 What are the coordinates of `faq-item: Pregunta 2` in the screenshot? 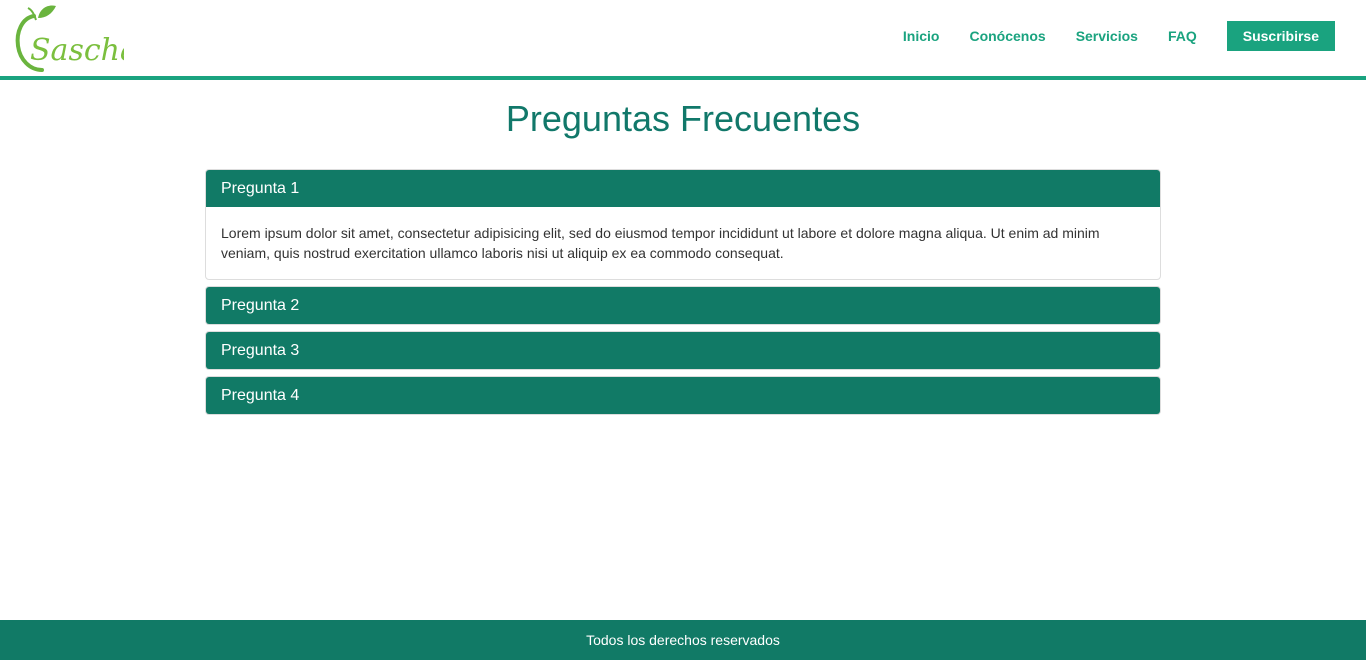 It's located at (683, 305).